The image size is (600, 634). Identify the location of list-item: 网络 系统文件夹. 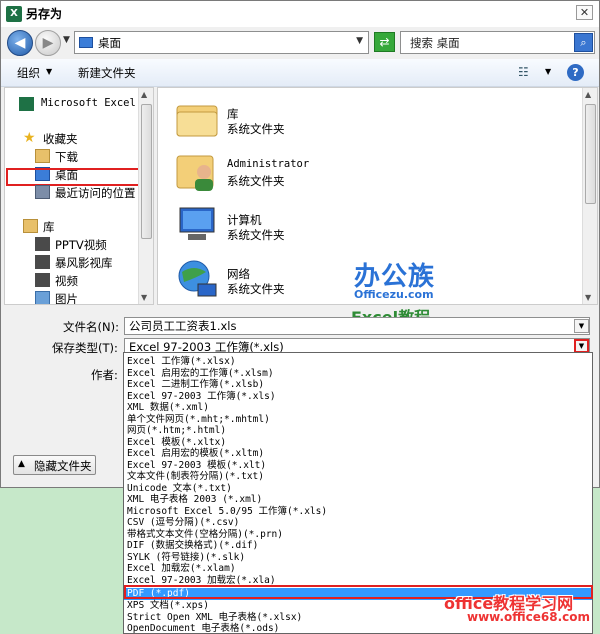
(274, 280).